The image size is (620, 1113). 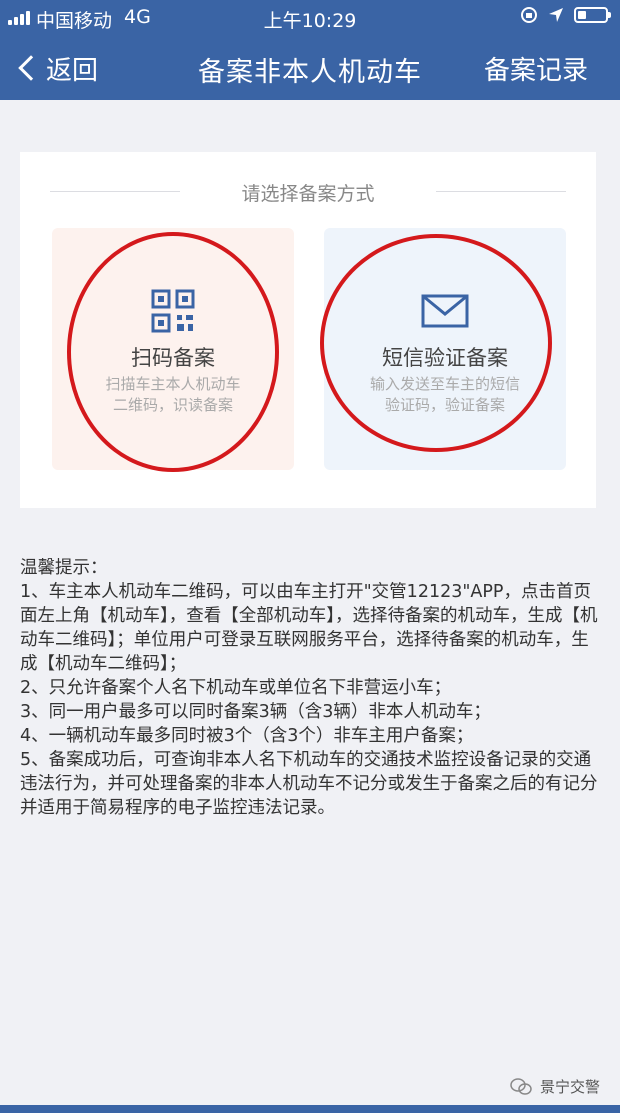 I want to click on records-button: 备案记录, so click(x=536, y=68).